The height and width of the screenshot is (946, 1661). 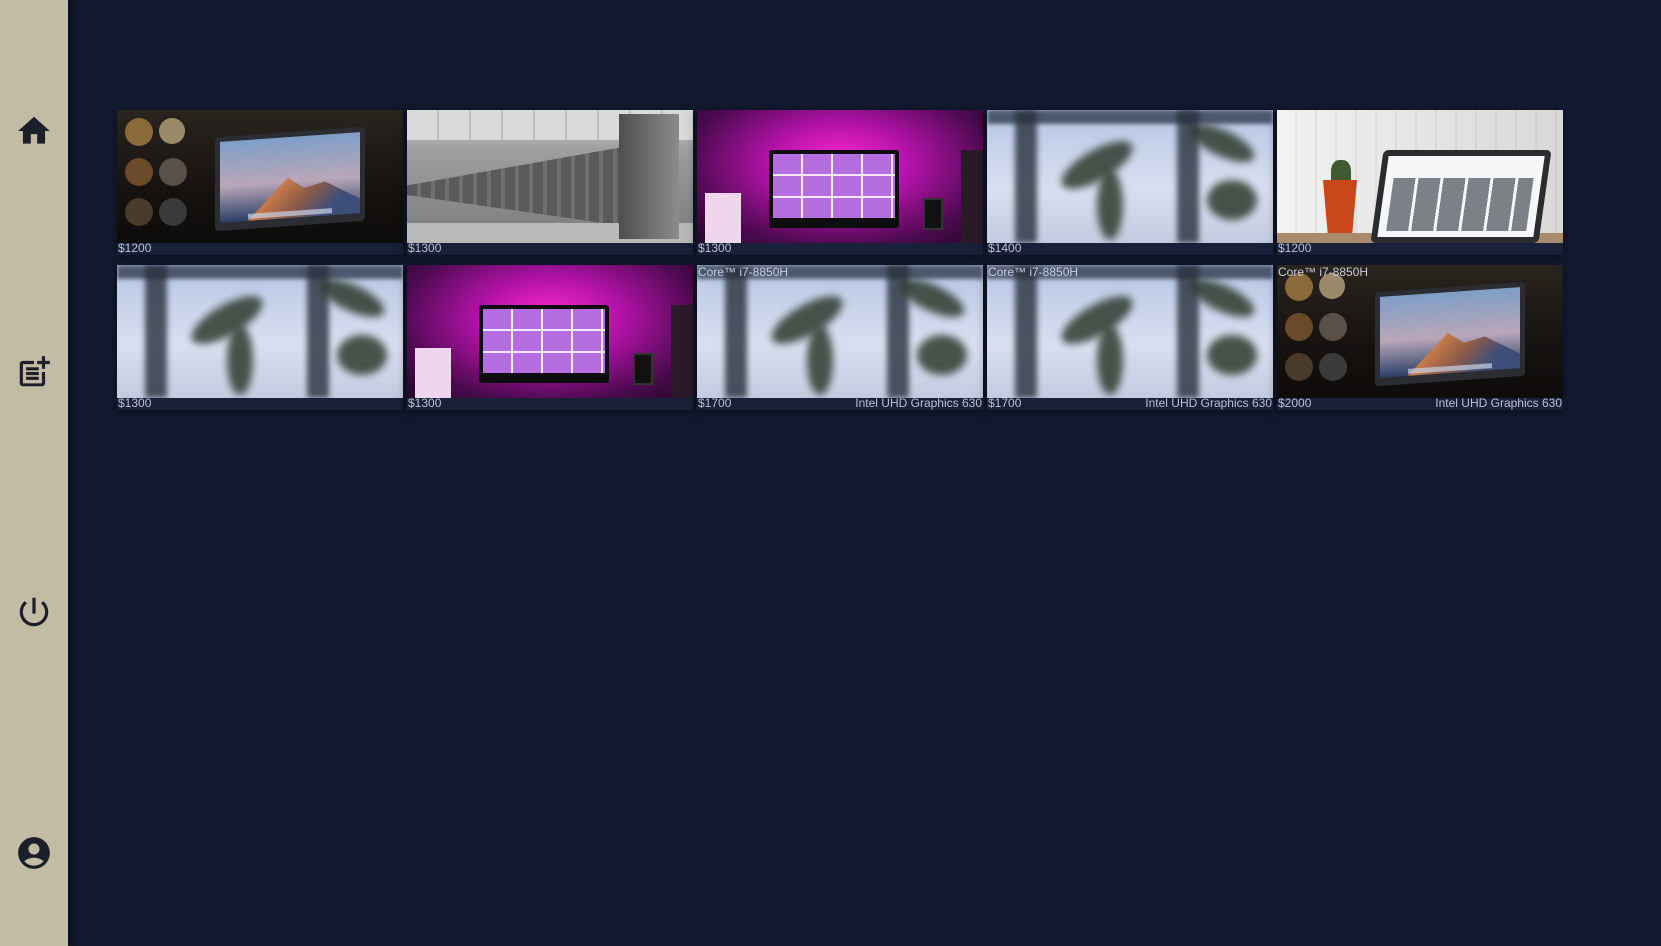 I want to click on power-icon, so click(x=34, y=612).